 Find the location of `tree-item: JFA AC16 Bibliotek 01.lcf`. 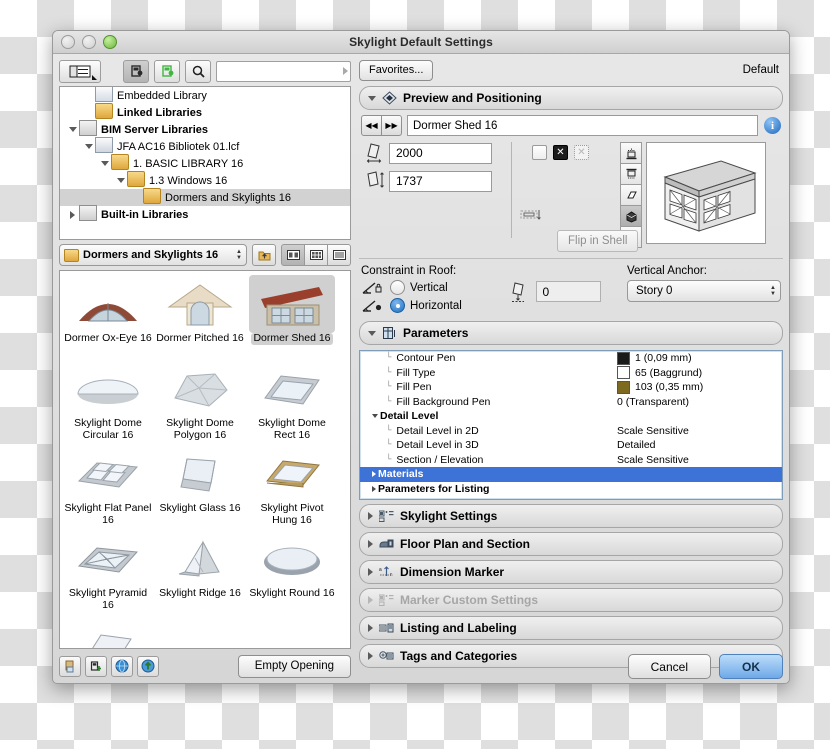

tree-item: JFA AC16 Bibliotek 01.lcf is located at coordinates (205, 146).